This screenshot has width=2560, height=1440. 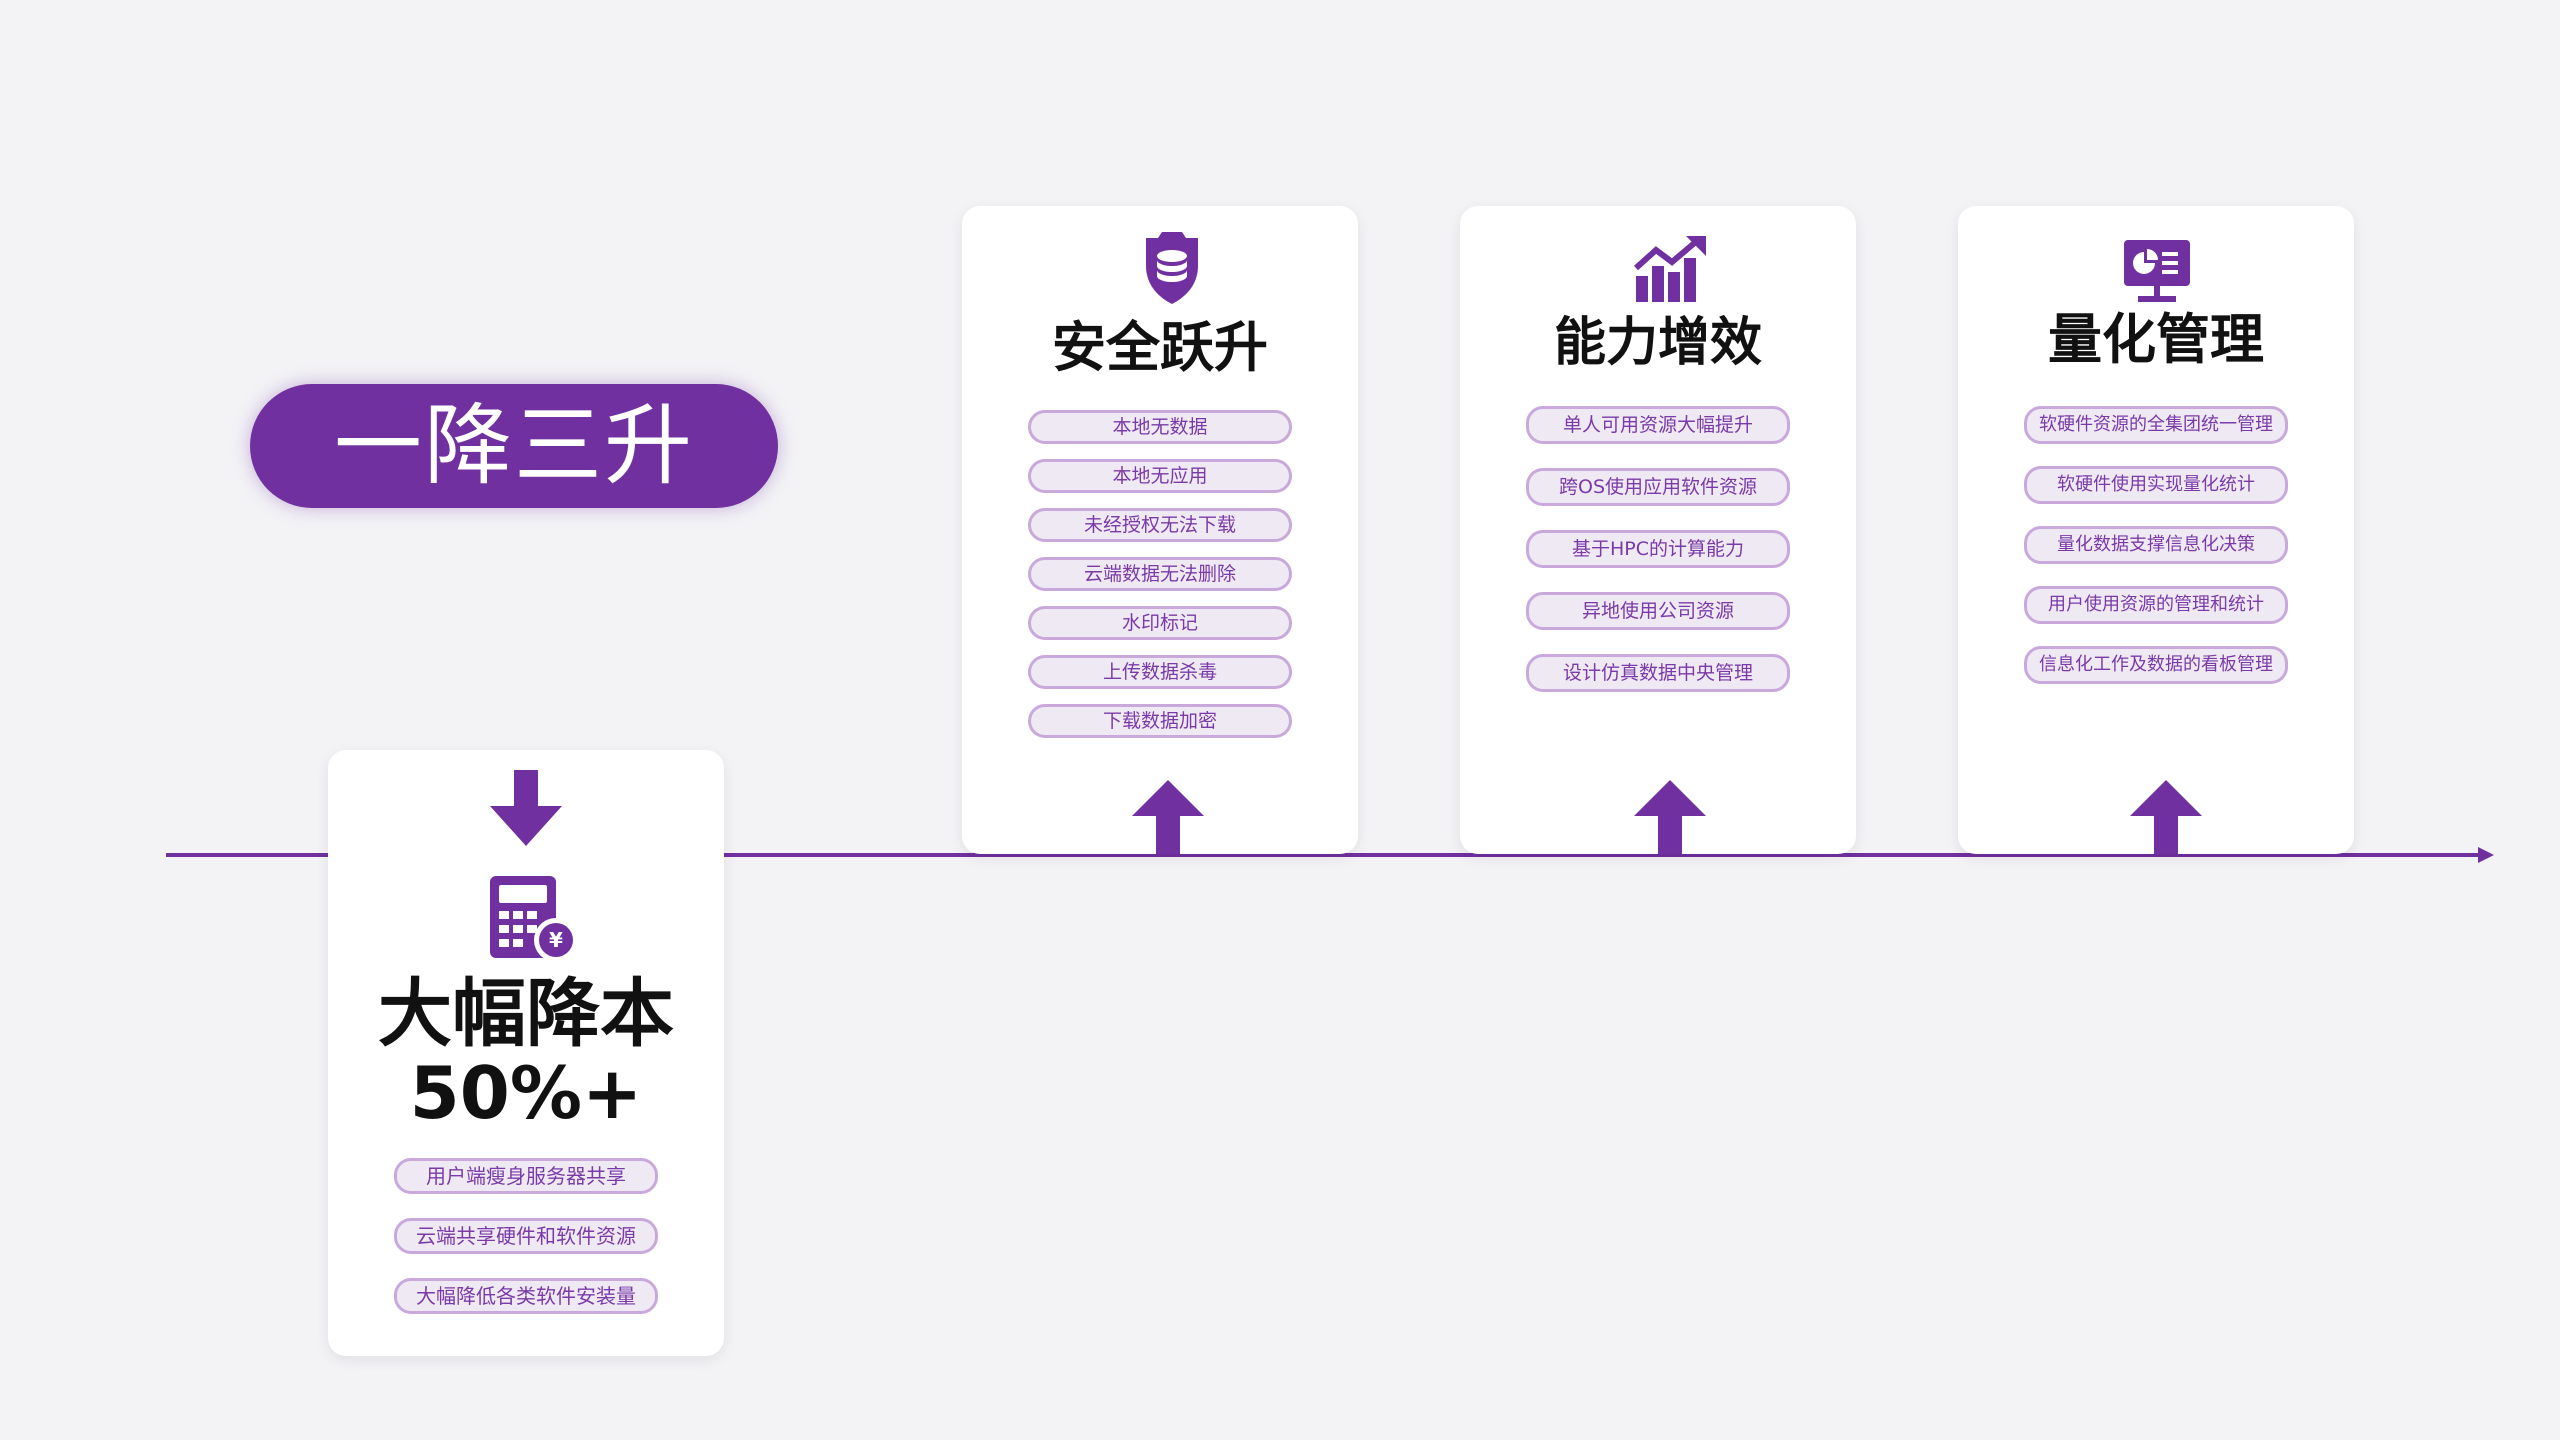 I want to click on main-title-pill: 一降三升, so click(x=514, y=446).